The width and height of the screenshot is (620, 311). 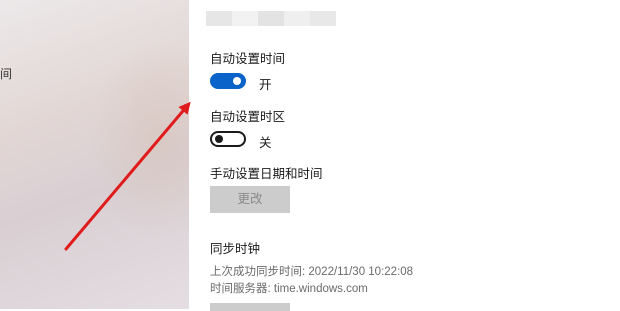 What do you see at coordinates (250, 307) in the screenshot?
I see `sync-now-button` at bounding box center [250, 307].